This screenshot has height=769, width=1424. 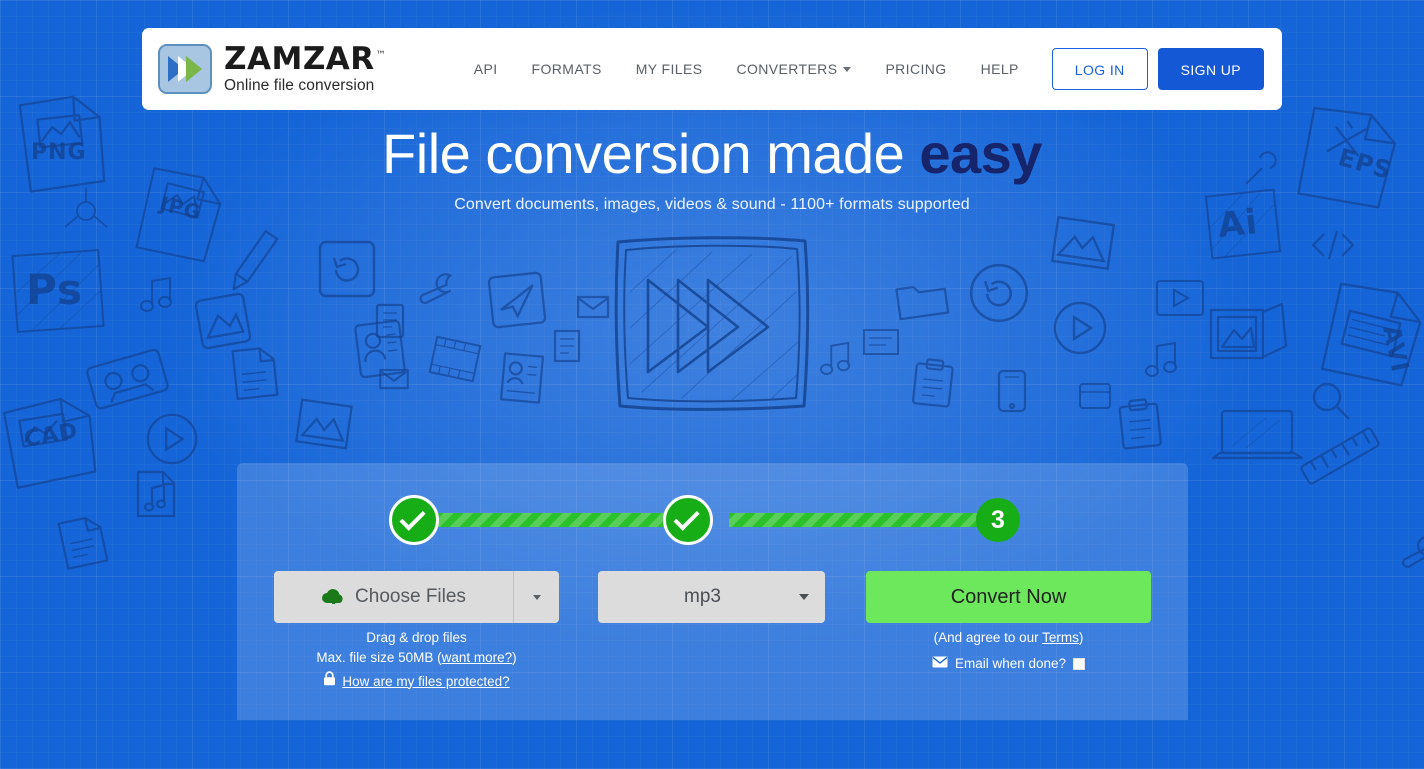 I want to click on email-when-done-label: Email when done?, so click(x=1010, y=663).